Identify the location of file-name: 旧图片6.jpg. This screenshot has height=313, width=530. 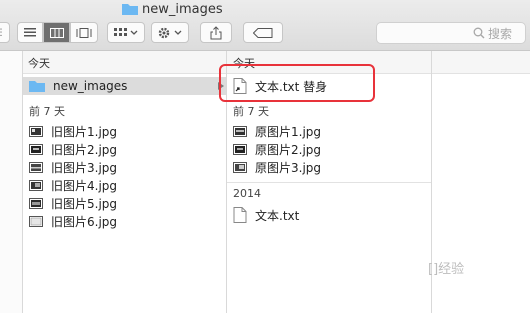
(84, 221).